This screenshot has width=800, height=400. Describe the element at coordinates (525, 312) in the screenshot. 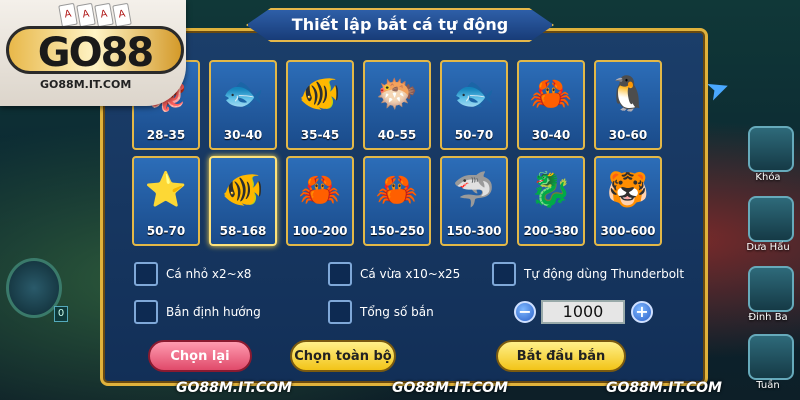

I see `decrease-button: −` at that location.